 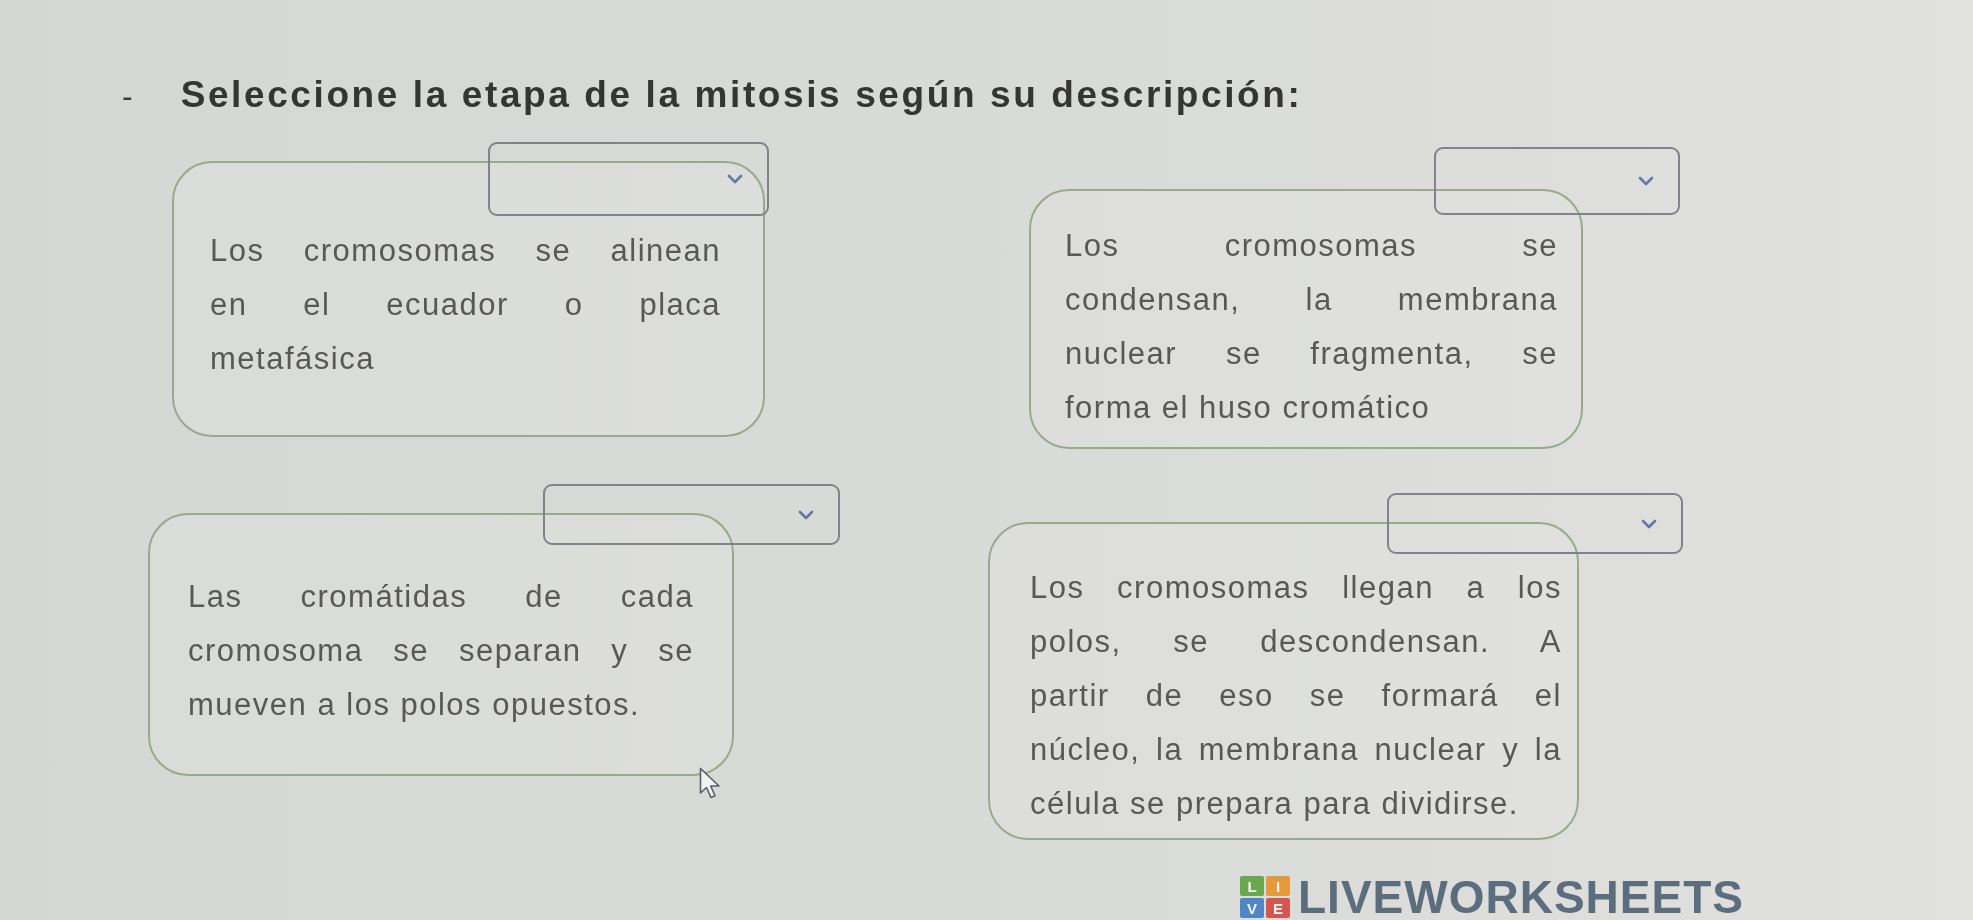 I want to click on logo-letter-tile: E, so click(x=1278, y=908).